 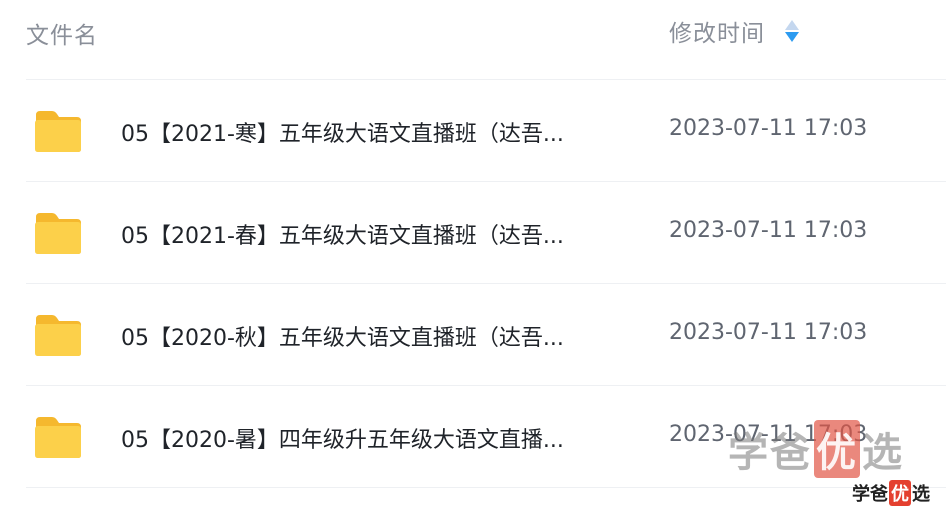 I want to click on sort-icon, so click(x=792, y=31).